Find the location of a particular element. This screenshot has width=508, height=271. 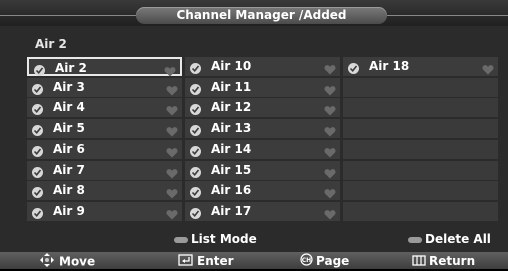

page-icon: CH is located at coordinates (306, 261).